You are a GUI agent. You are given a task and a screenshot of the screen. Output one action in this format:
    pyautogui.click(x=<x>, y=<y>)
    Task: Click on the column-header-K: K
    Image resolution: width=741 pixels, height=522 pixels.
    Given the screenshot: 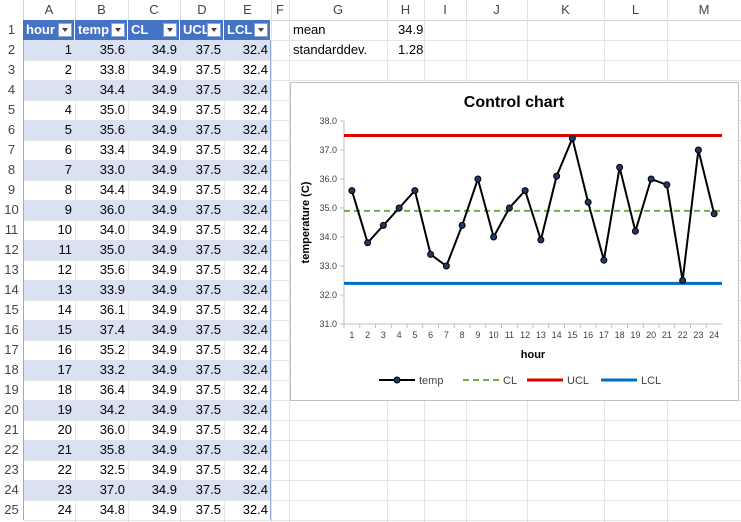 What is the action you would take?
    pyautogui.click(x=566, y=10)
    